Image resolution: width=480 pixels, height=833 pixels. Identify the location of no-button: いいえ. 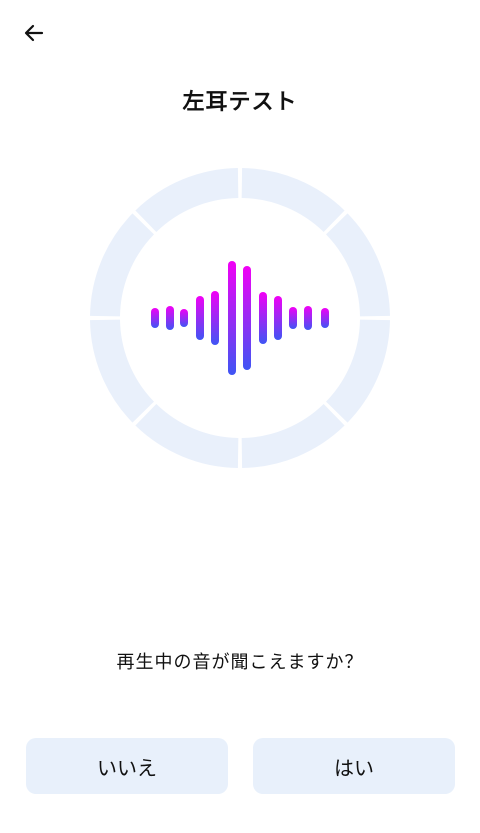
(127, 766).